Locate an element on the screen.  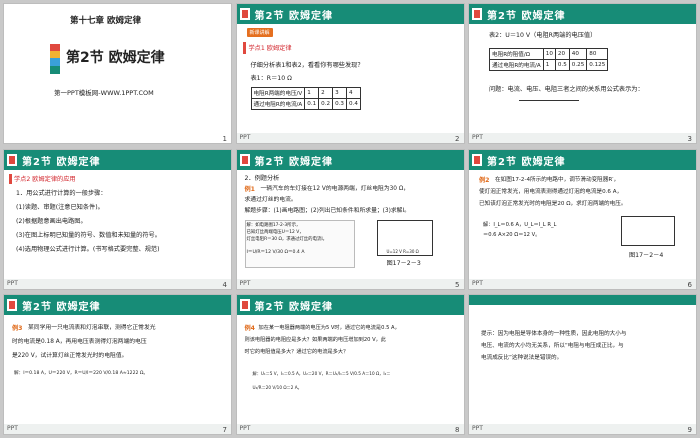
question-text: 问题：电流、电压、电阻三者之间的关系用公式表示为： is located at coordinates (566, 89).